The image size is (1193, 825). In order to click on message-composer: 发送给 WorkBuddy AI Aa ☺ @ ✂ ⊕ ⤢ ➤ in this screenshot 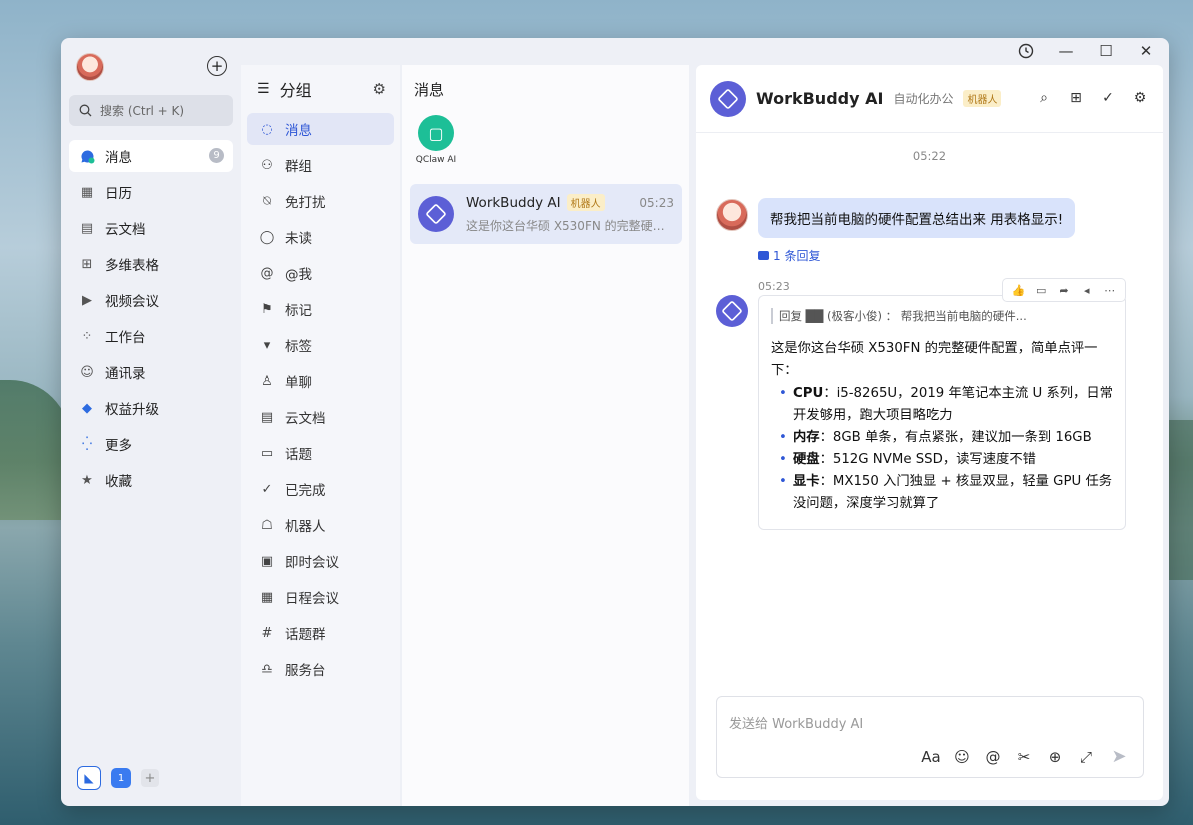, I will do `click(930, 737)`.